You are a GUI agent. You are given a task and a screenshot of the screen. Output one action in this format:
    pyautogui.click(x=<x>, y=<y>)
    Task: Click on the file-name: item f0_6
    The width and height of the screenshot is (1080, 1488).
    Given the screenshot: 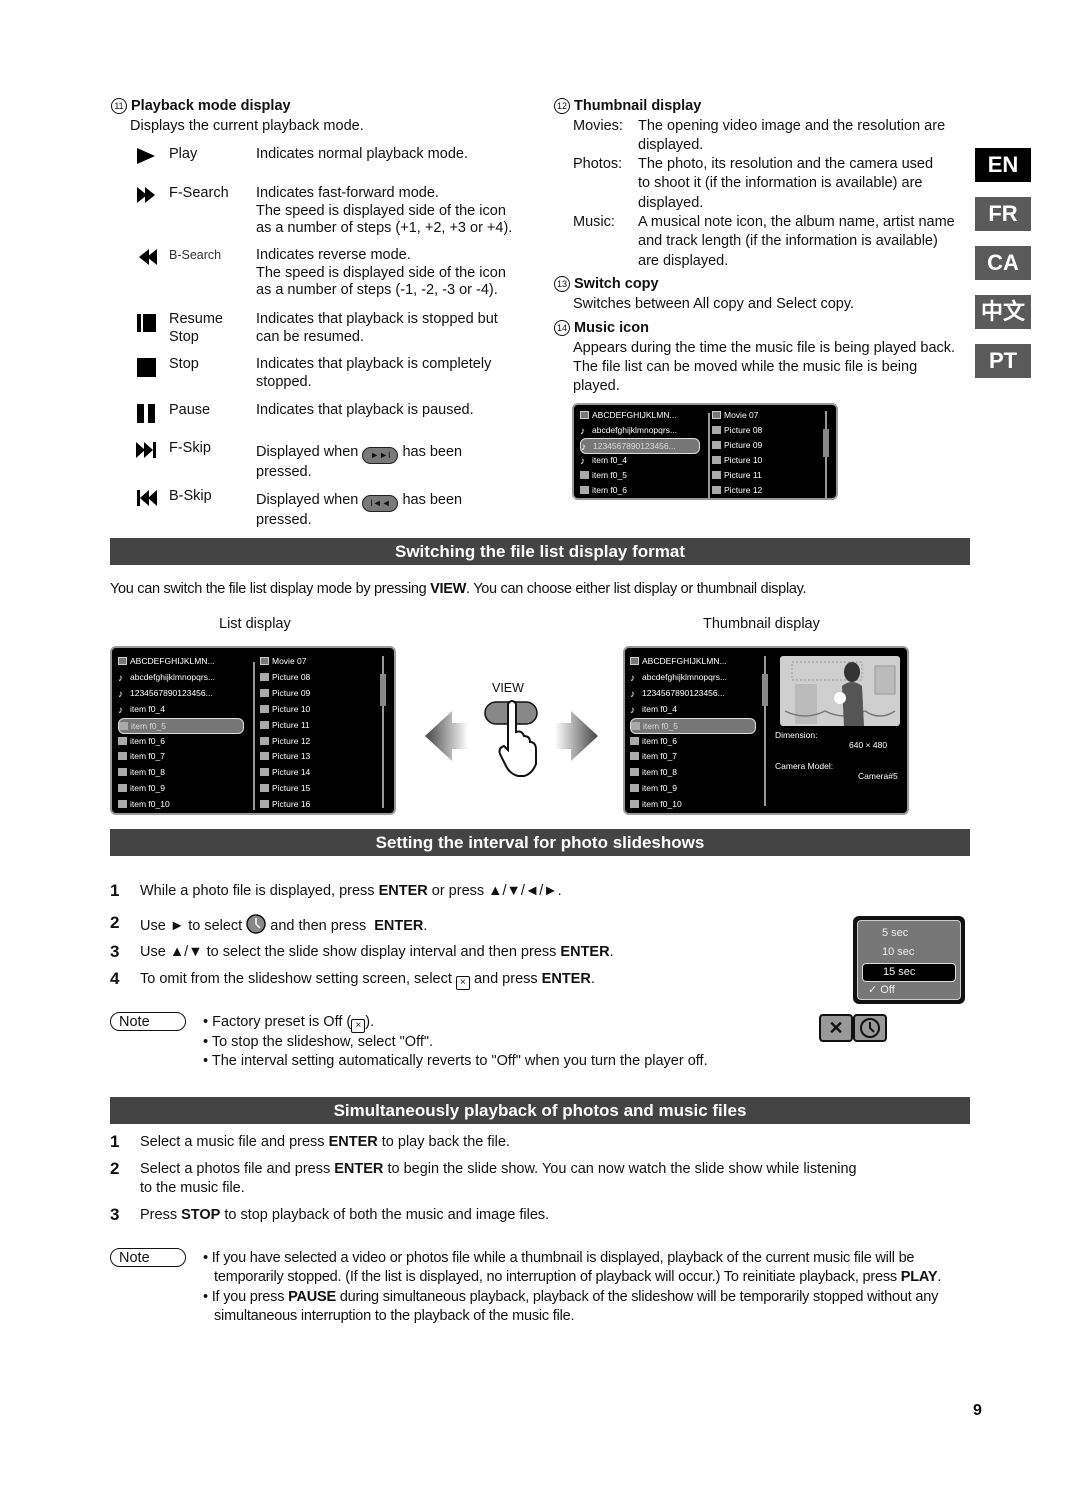 What is the action you would take?
    pyautogui.click(x=147, y=740)
    